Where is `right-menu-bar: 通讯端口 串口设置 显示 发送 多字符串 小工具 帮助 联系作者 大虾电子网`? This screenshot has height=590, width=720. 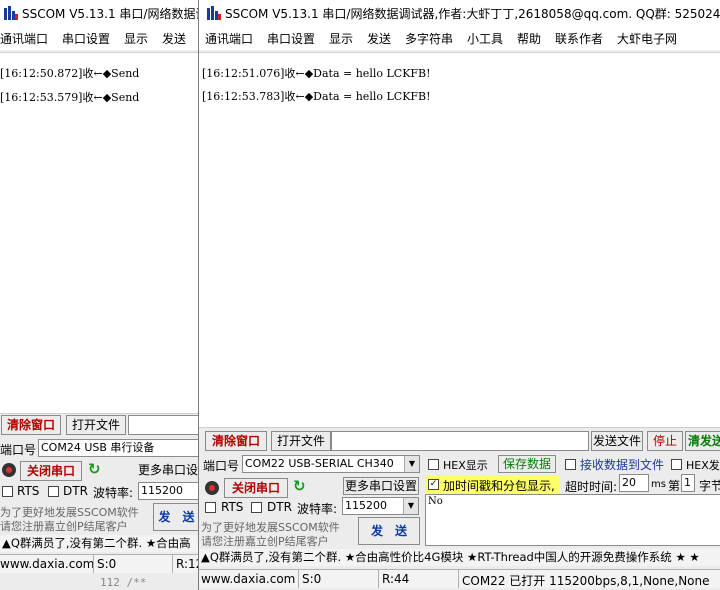 right-menu-bar: 通讯端口 串口设置 显示 发送 多字符串 小工具 帮助 联系作者 大虾电子网 is located at coordinates (459, 38).